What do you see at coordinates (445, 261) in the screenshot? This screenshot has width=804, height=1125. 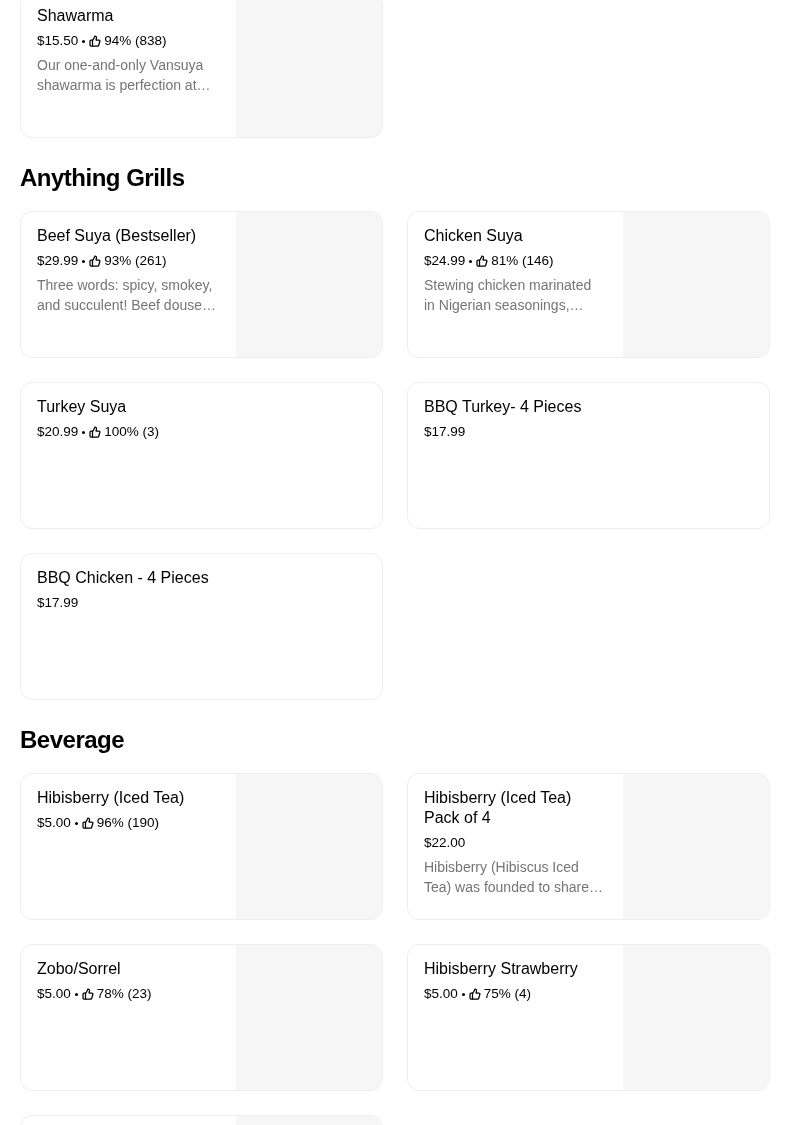 I see `item-price: $24.99` at bounding box center [445, 261].